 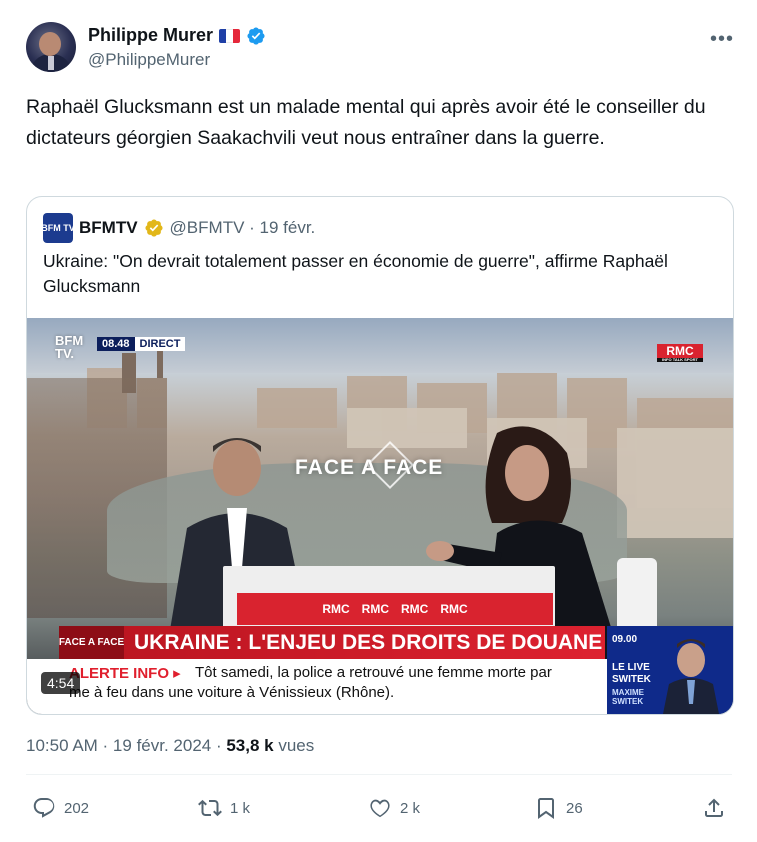 I want to click on reply-button: 202, so click(x=60, y=808).